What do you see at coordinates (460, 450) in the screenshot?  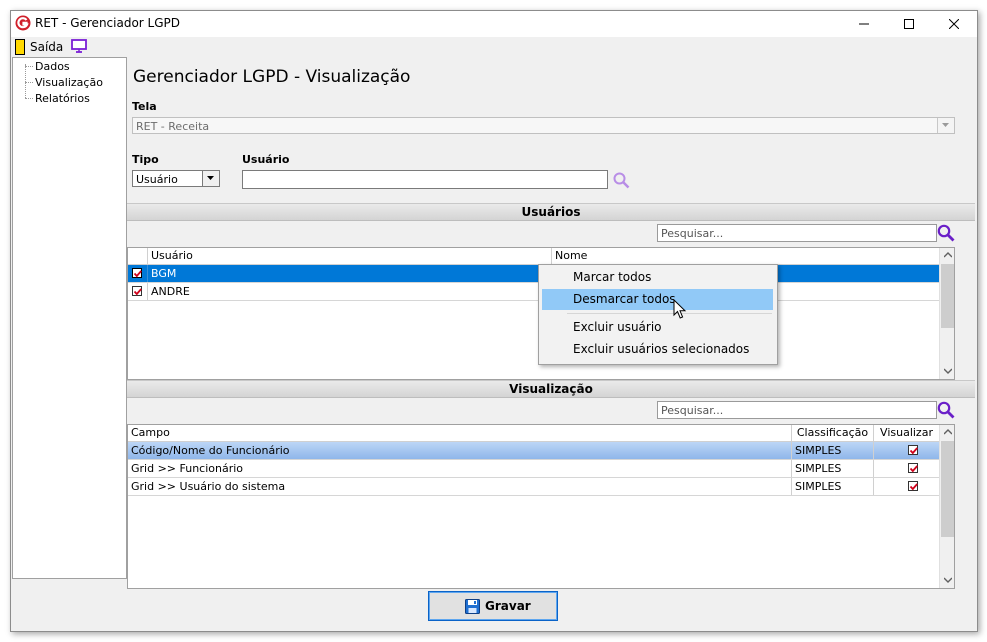 I see `cell-campo: Código/Nome do Funcionário` at bounding box center [460, 450].